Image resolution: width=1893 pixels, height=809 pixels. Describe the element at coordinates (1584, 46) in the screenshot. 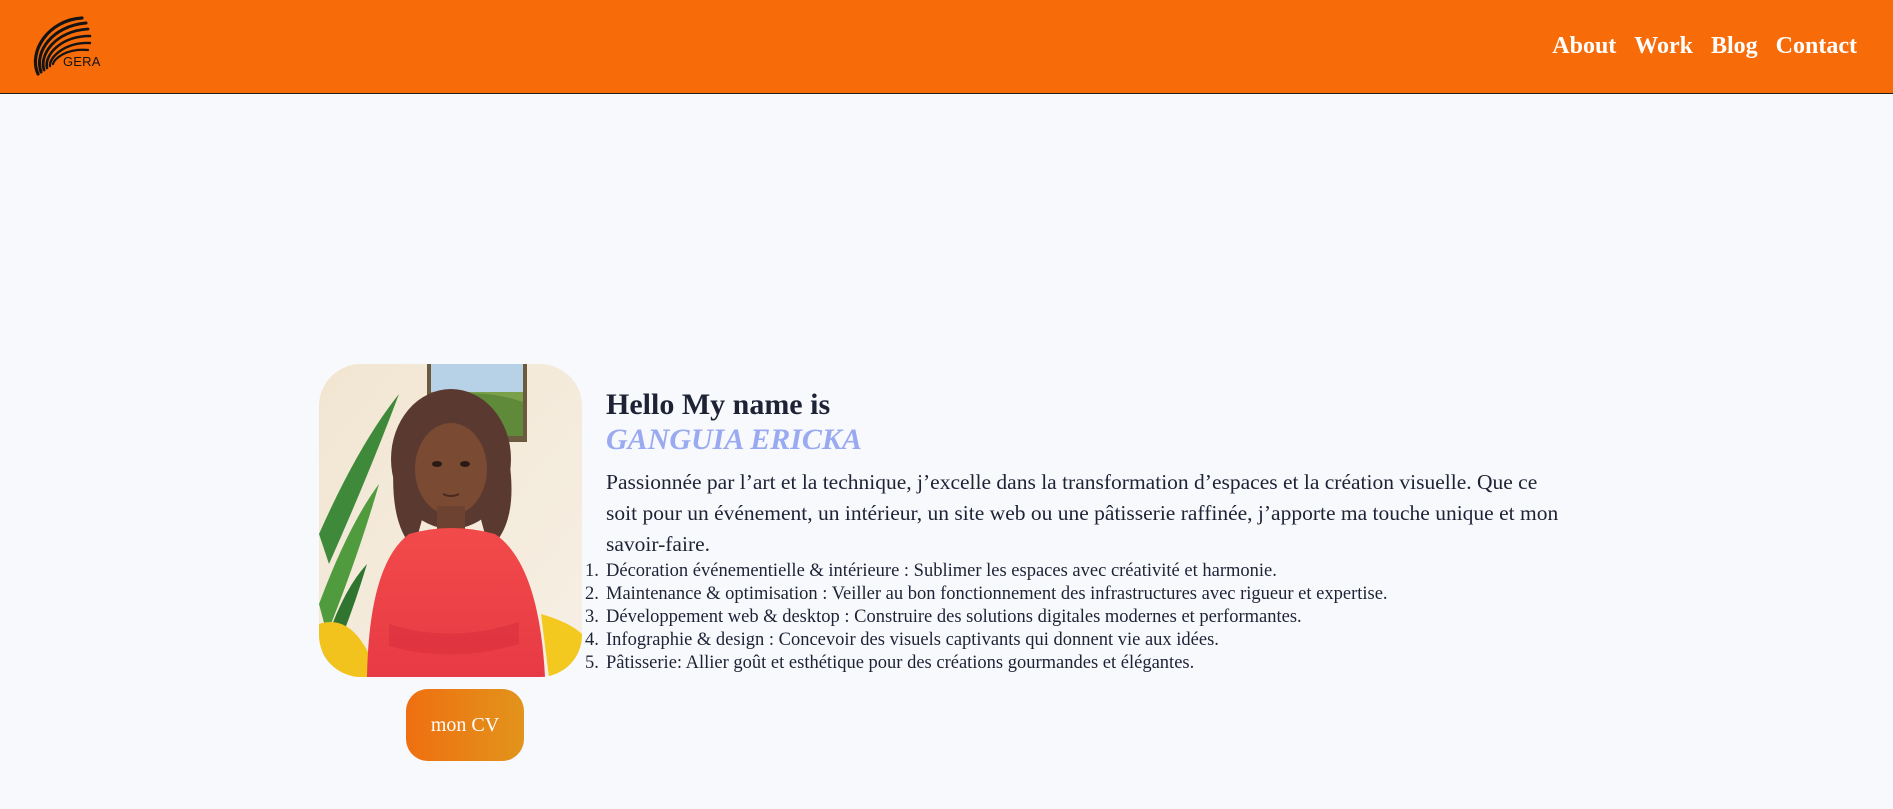

I see `nav-about: About` at that location.